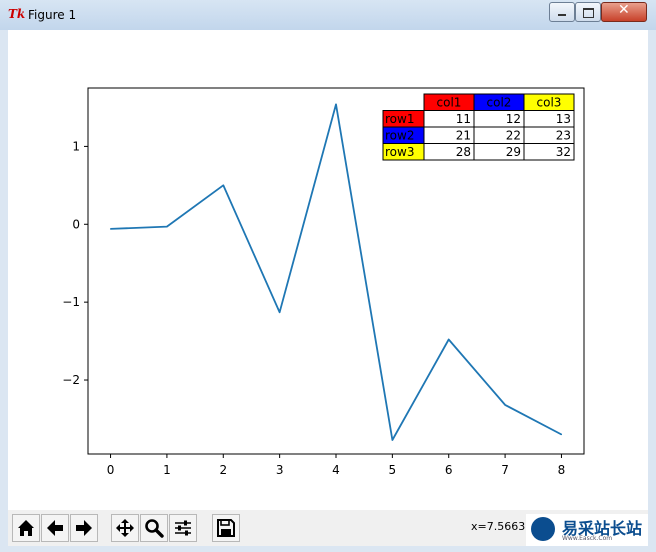  Describe the element at coordinates (513, 152) in the screenshot. I see `table-cell-value: 29` at that location.